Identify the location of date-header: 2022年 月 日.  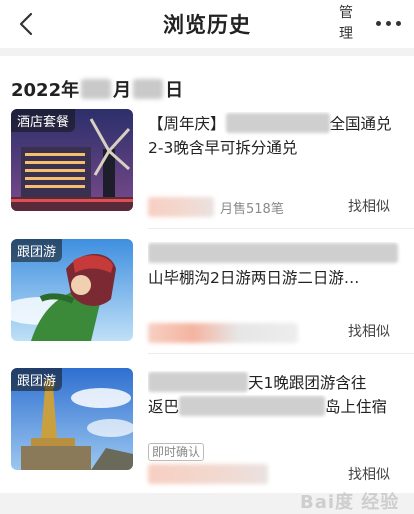
(97, 89).